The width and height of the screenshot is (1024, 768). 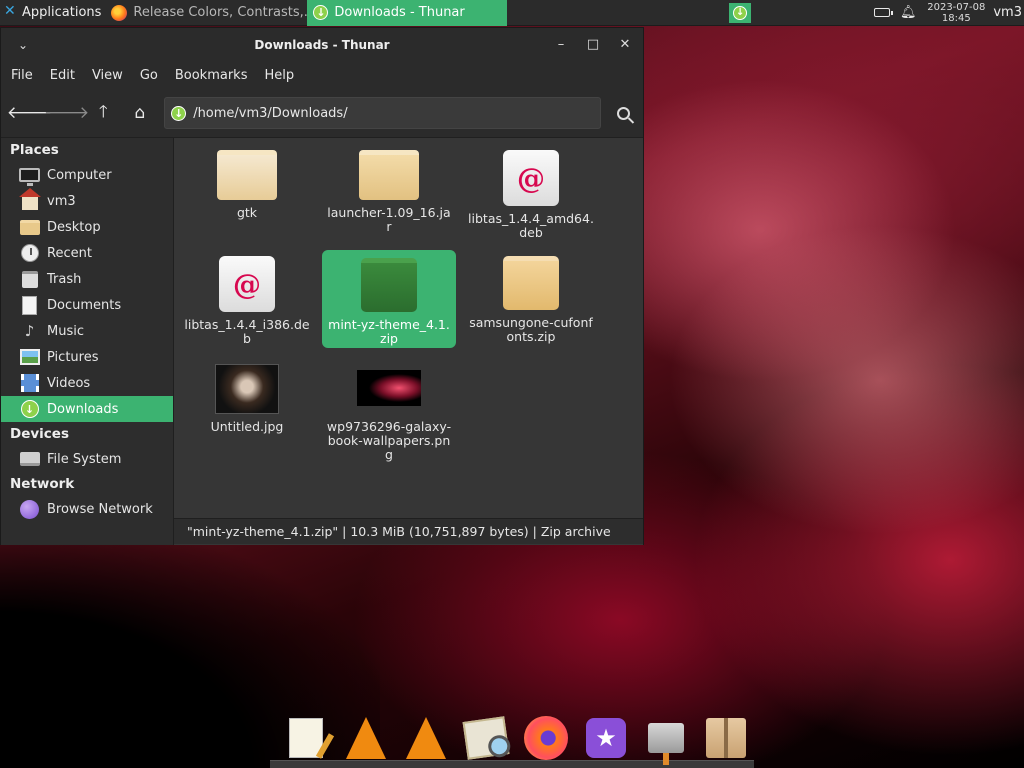 What do you see at coordinates (107, 75) in the screenshot?
I see `menu-view: View` at bounding box center [107, 75].